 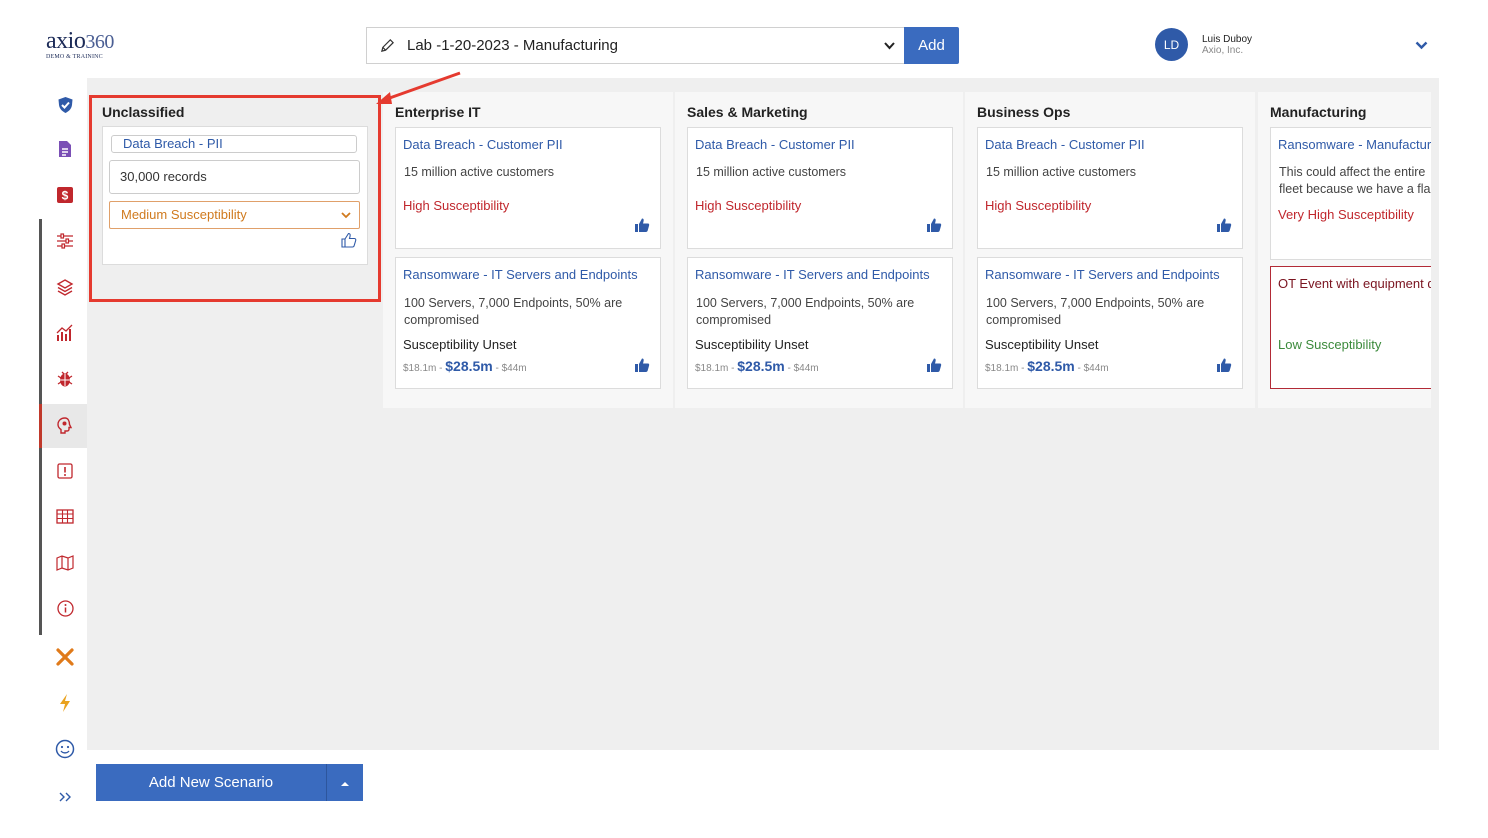 I want to click on sidebar-item-info, so click(x=65, y=610).